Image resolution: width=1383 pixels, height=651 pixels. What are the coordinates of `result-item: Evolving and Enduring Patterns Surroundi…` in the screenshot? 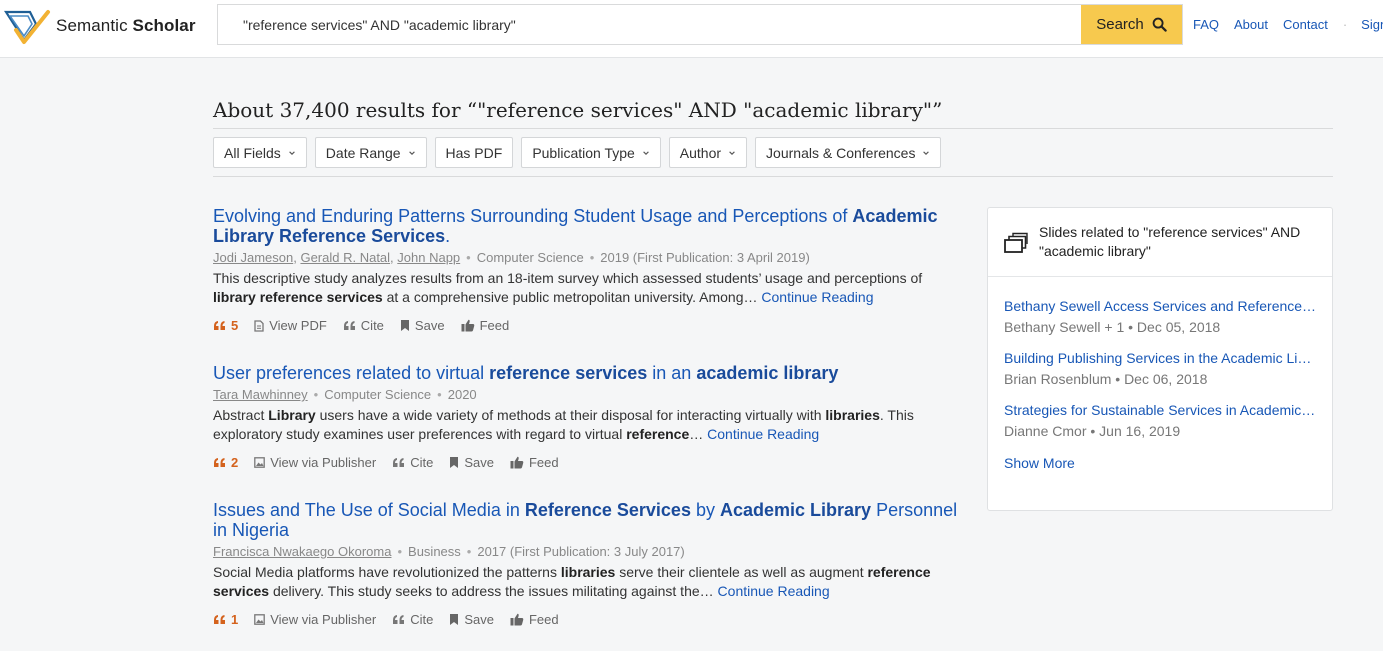 It's located at (585, 269).